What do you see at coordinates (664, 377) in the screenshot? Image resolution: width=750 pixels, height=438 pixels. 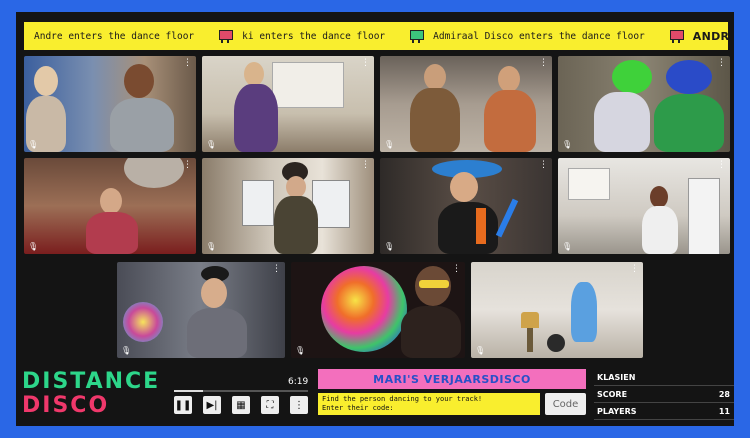 I see `stat-row-player: KLASIEN` at bounding box center [664, 377].